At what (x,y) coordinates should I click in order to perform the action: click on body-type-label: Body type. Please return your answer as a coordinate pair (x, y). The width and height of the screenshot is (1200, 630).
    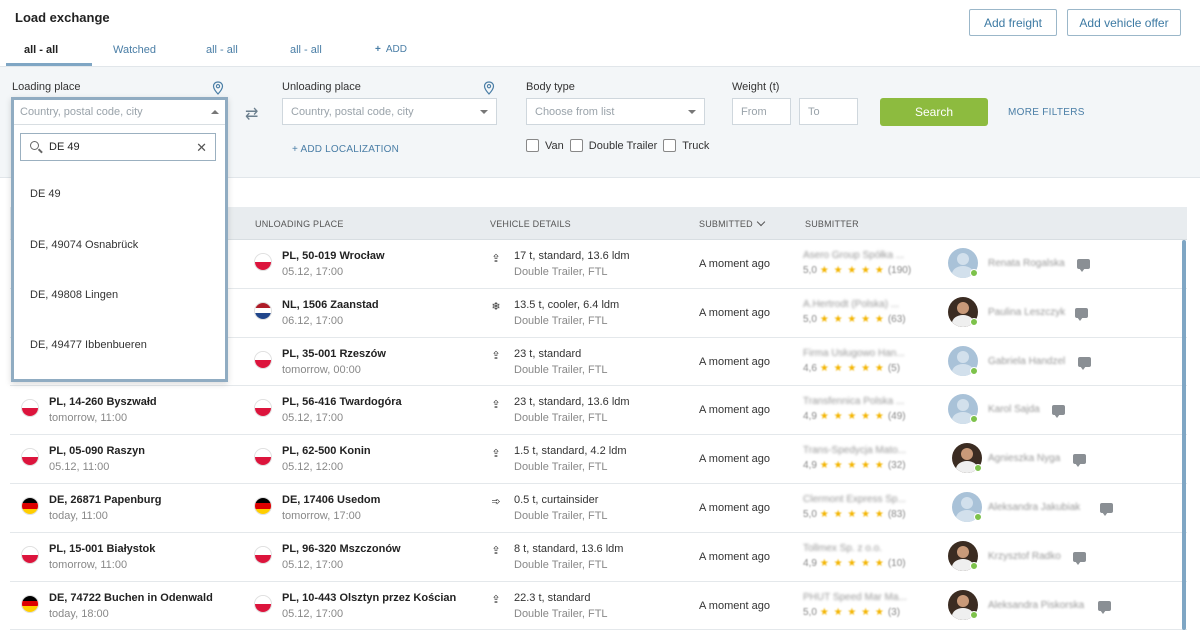
    Looking at the image, I should click on (550, 87).